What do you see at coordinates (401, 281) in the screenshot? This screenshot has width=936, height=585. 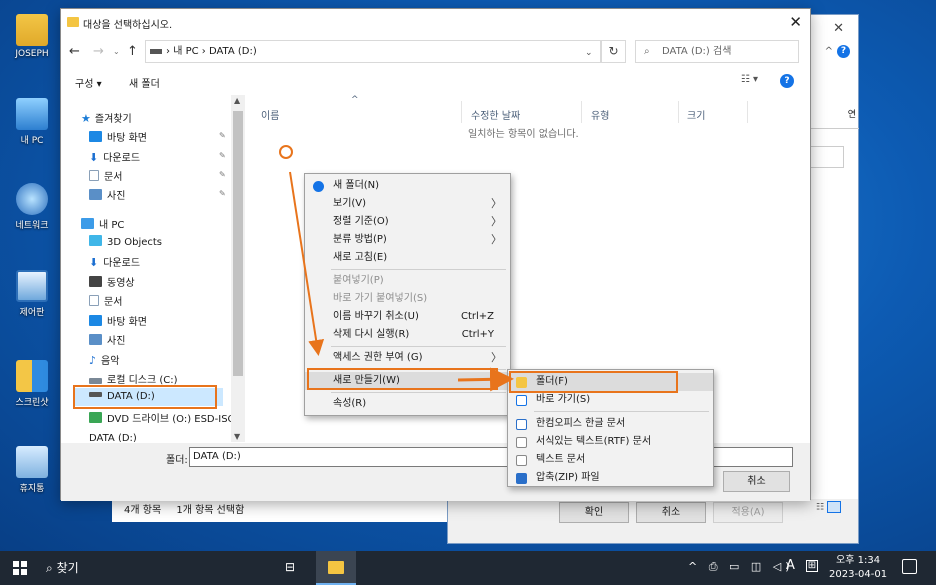 I see `annotation-arrows` at bounding box center [401, 281].